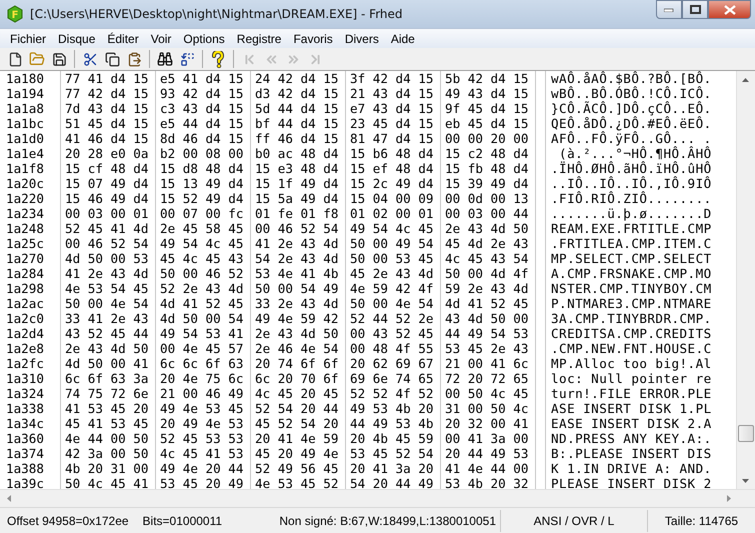  Describe the element at coordinates (202, 438) in the screenshot. I see `hex-cell: 52 45 53 53` at that location.